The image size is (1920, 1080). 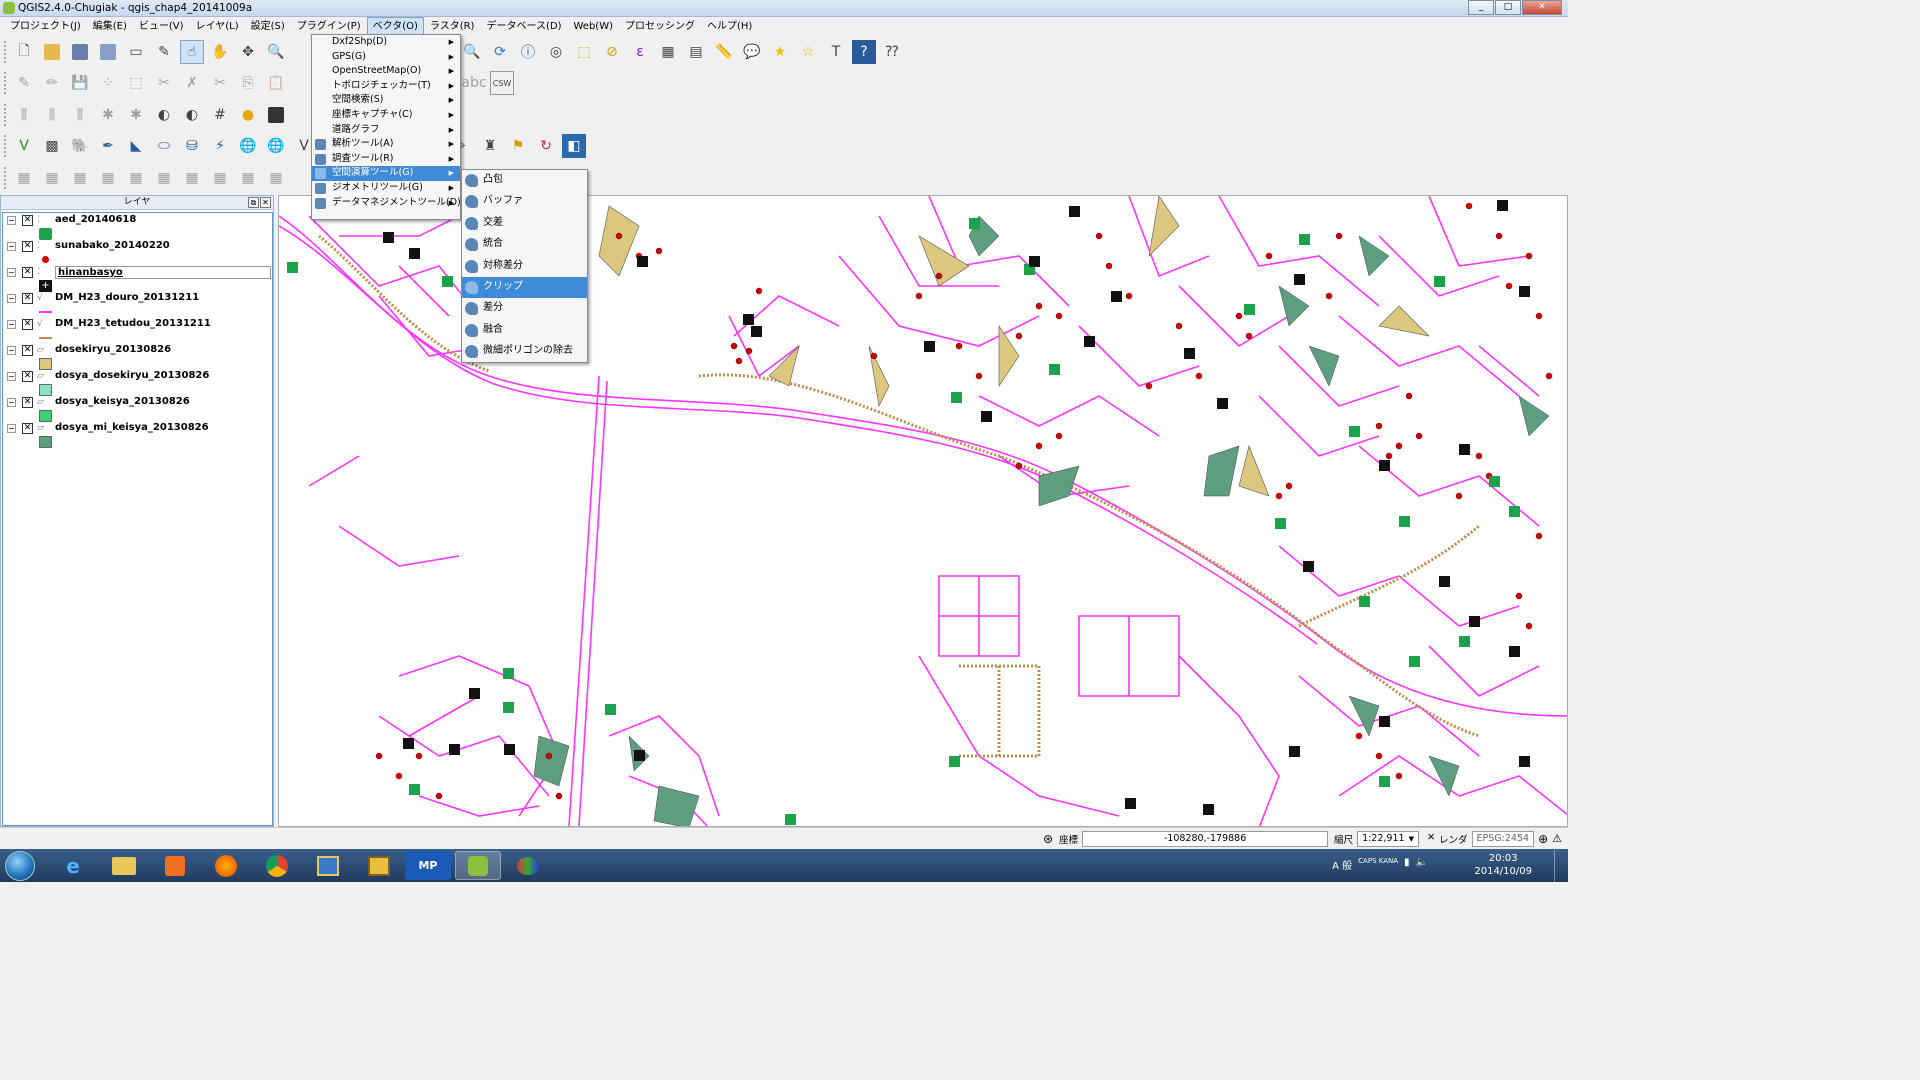 I want to click on maximize-button: □, so click(x=1508, y=7).